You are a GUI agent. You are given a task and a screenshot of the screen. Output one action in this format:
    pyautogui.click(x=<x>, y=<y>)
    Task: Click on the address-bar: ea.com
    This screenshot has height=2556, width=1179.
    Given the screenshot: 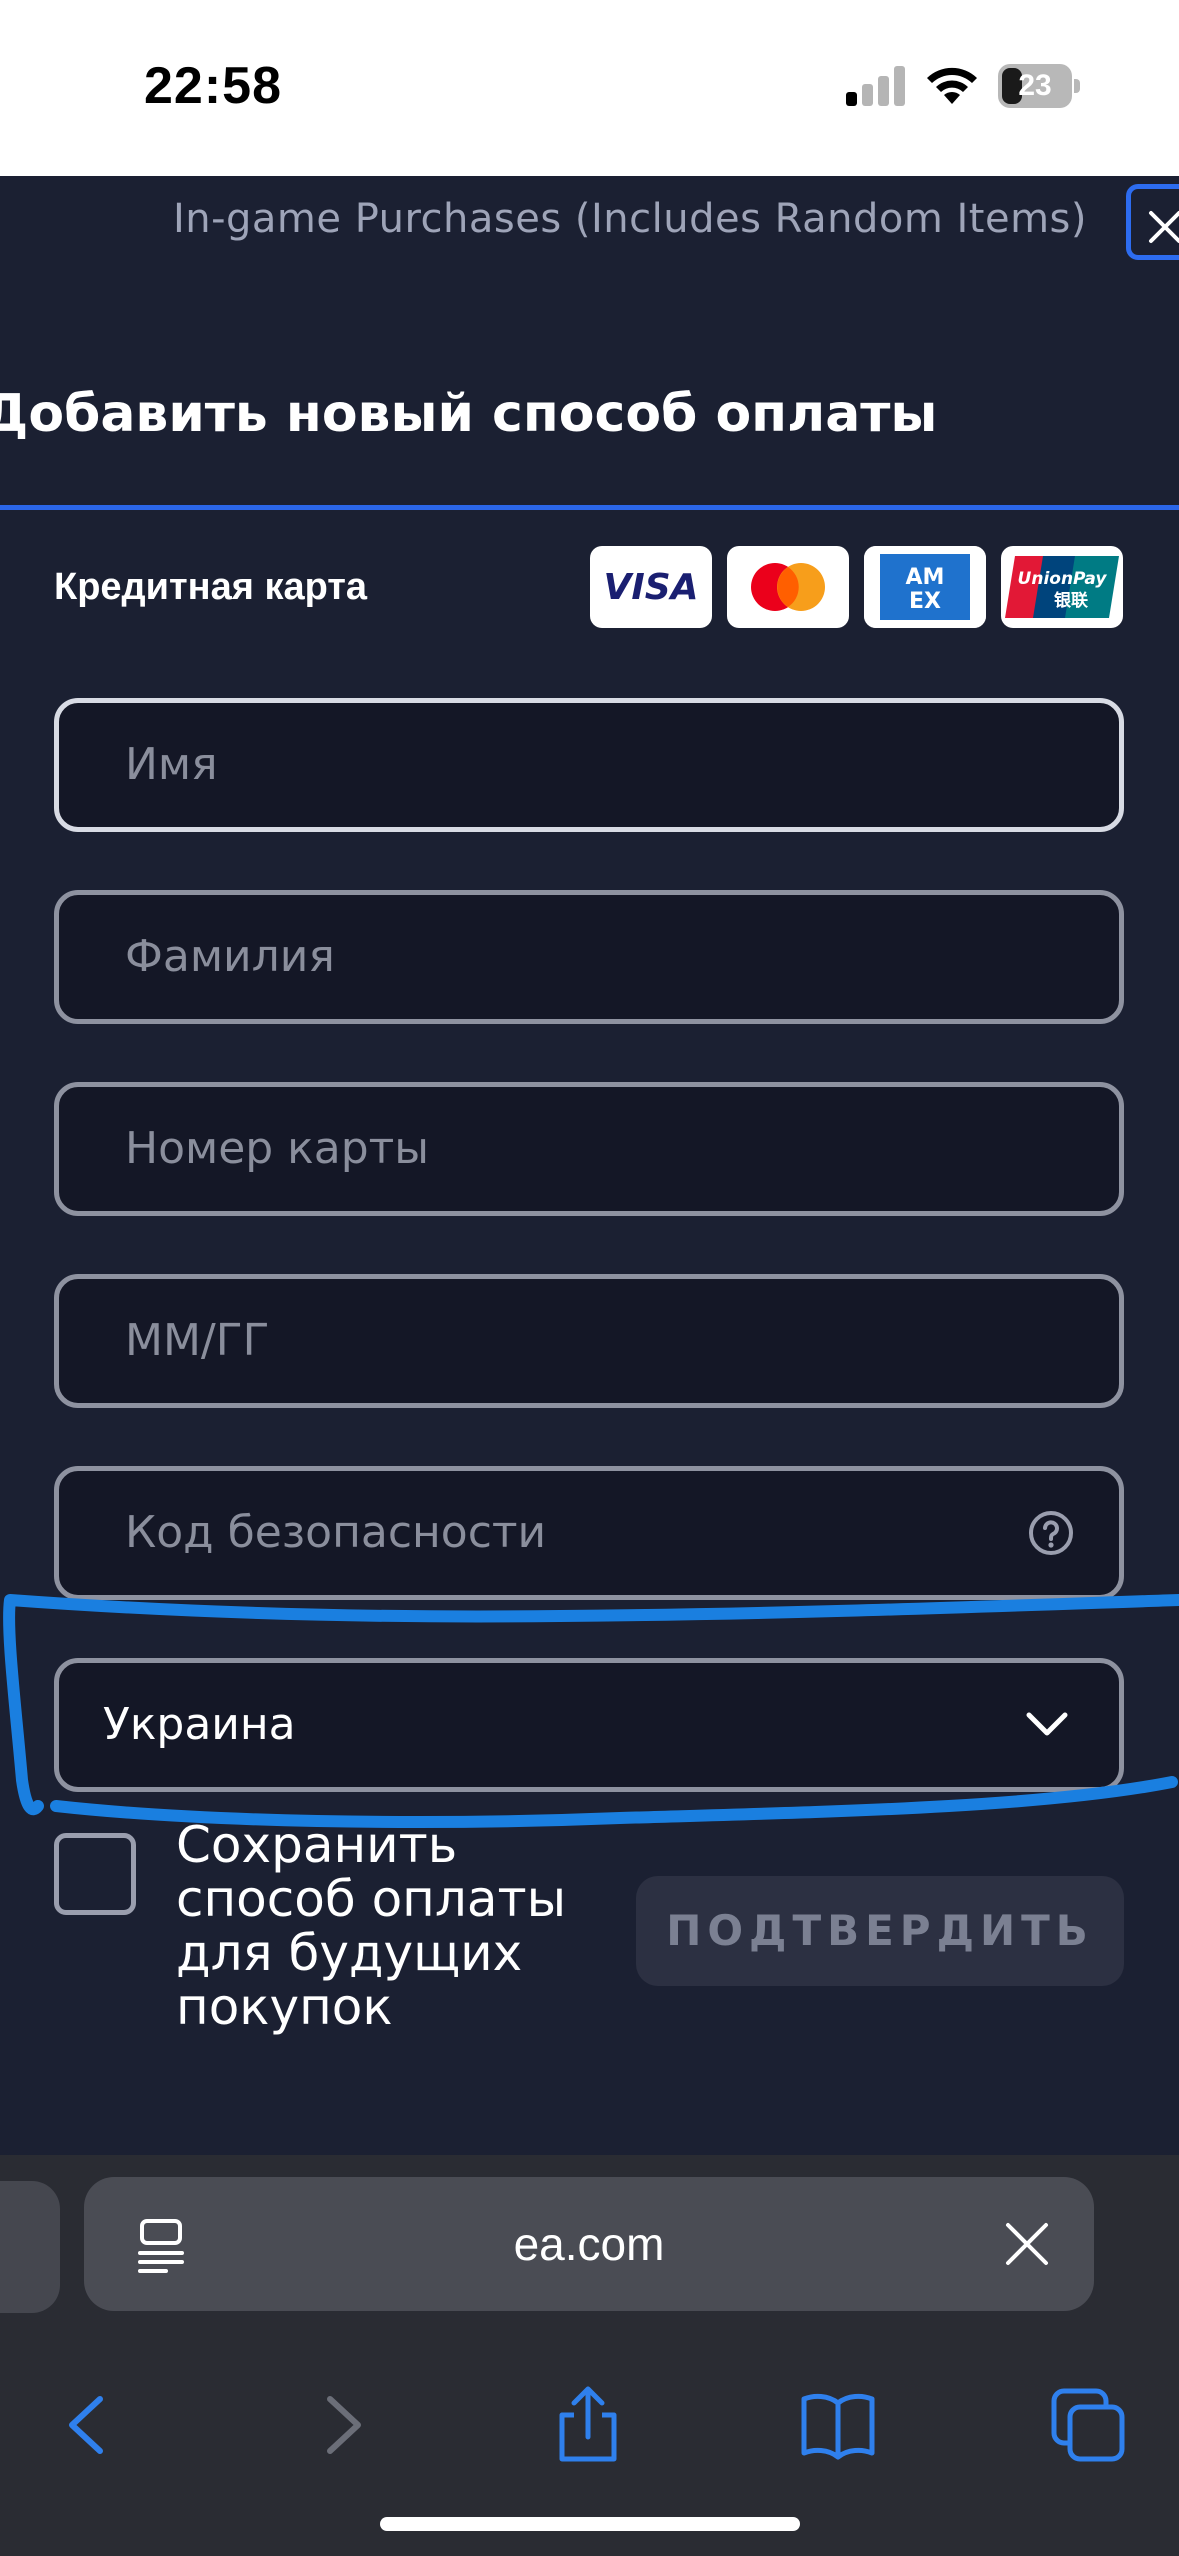 What is the action you would take?
    pyautogui.click(x=589, y=2244)
    